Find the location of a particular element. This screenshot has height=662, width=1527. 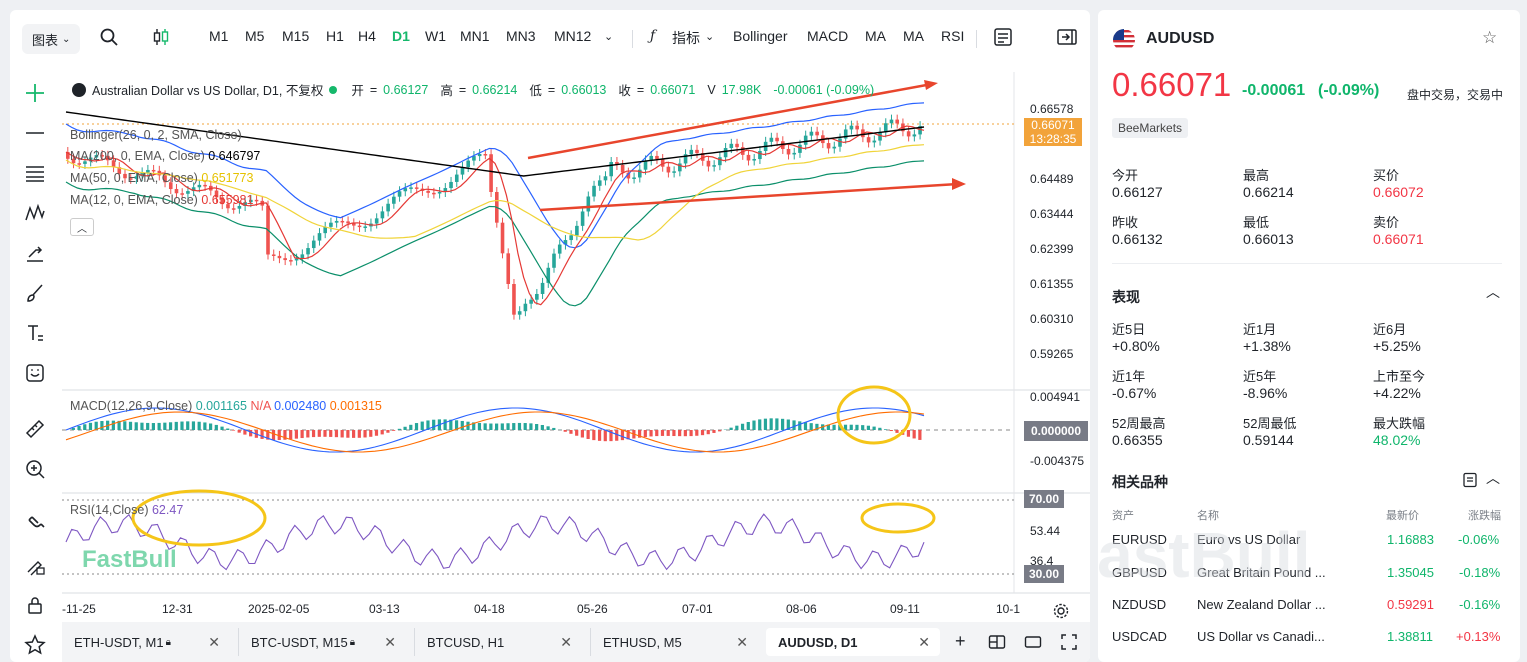

symbol-description: Australian Dollar vs US Dollar, D1, 不复权 is located at coordinates (208, 91).